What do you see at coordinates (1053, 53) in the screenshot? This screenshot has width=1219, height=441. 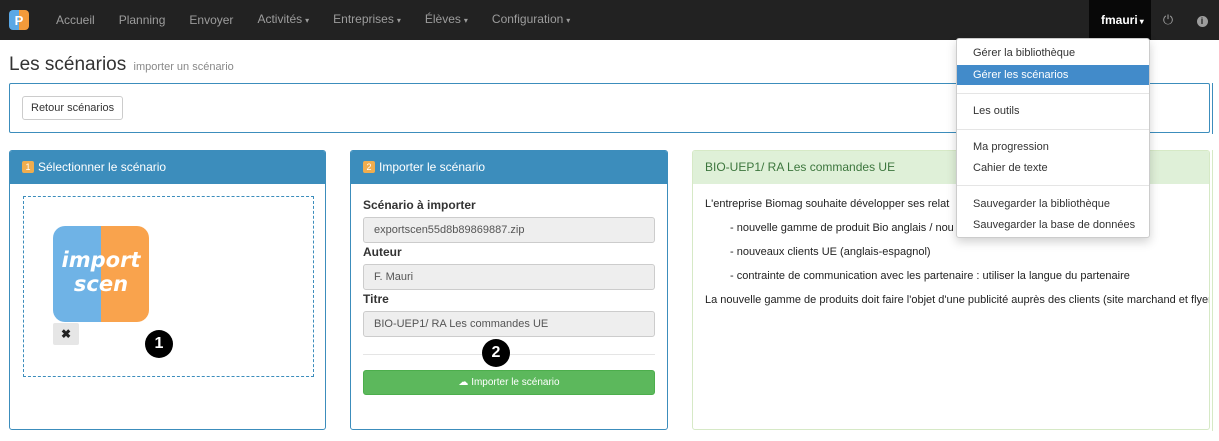 I see `menu-item-manage-library: Gérer la bibliothèque` at bounding box center [1053, 53].